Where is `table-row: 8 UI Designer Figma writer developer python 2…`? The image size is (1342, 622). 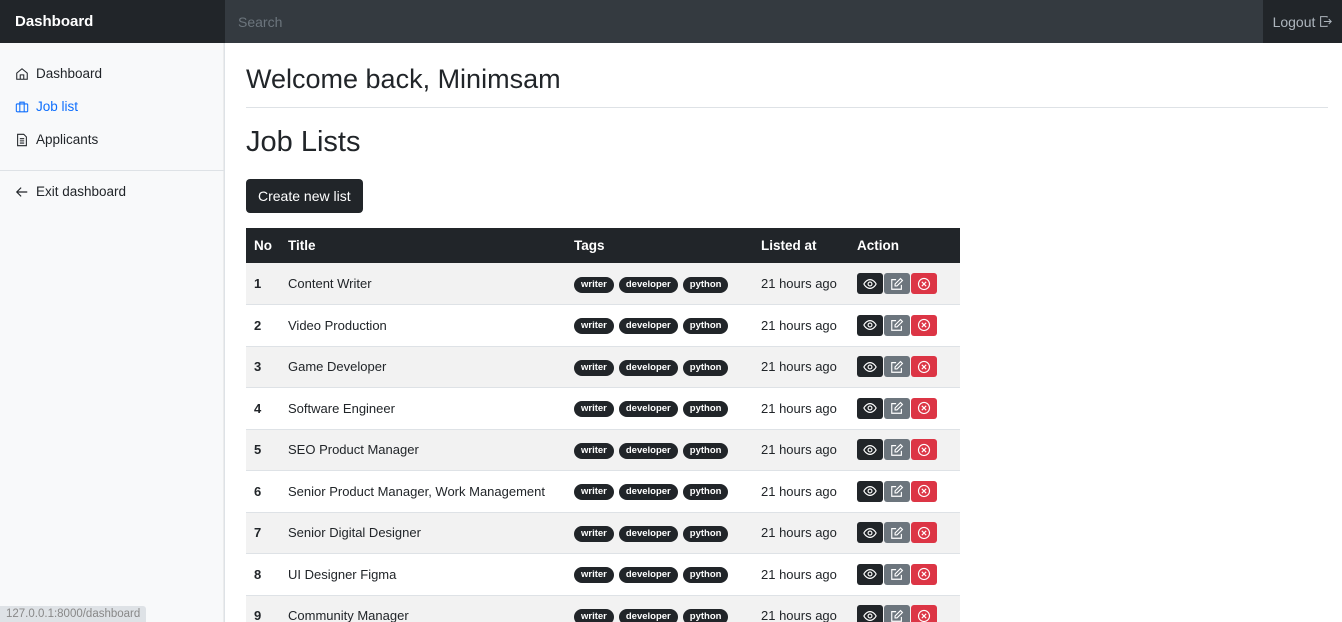 table-row: 8 UI Designer Figma writer developer python 2… is located at coordinates (603, 575).